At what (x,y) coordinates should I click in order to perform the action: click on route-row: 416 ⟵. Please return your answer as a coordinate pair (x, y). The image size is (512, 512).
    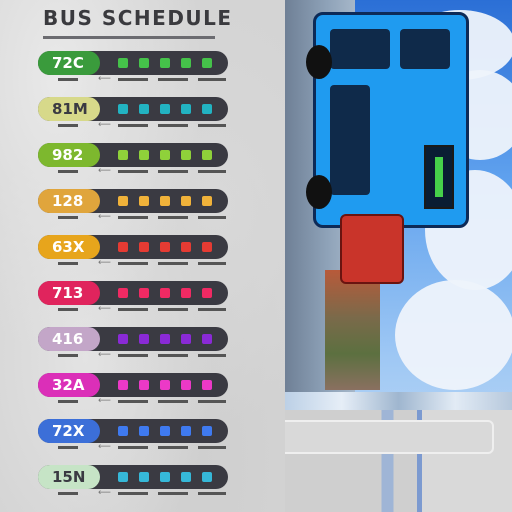
    Looking at the image, I should click on (133, 343).